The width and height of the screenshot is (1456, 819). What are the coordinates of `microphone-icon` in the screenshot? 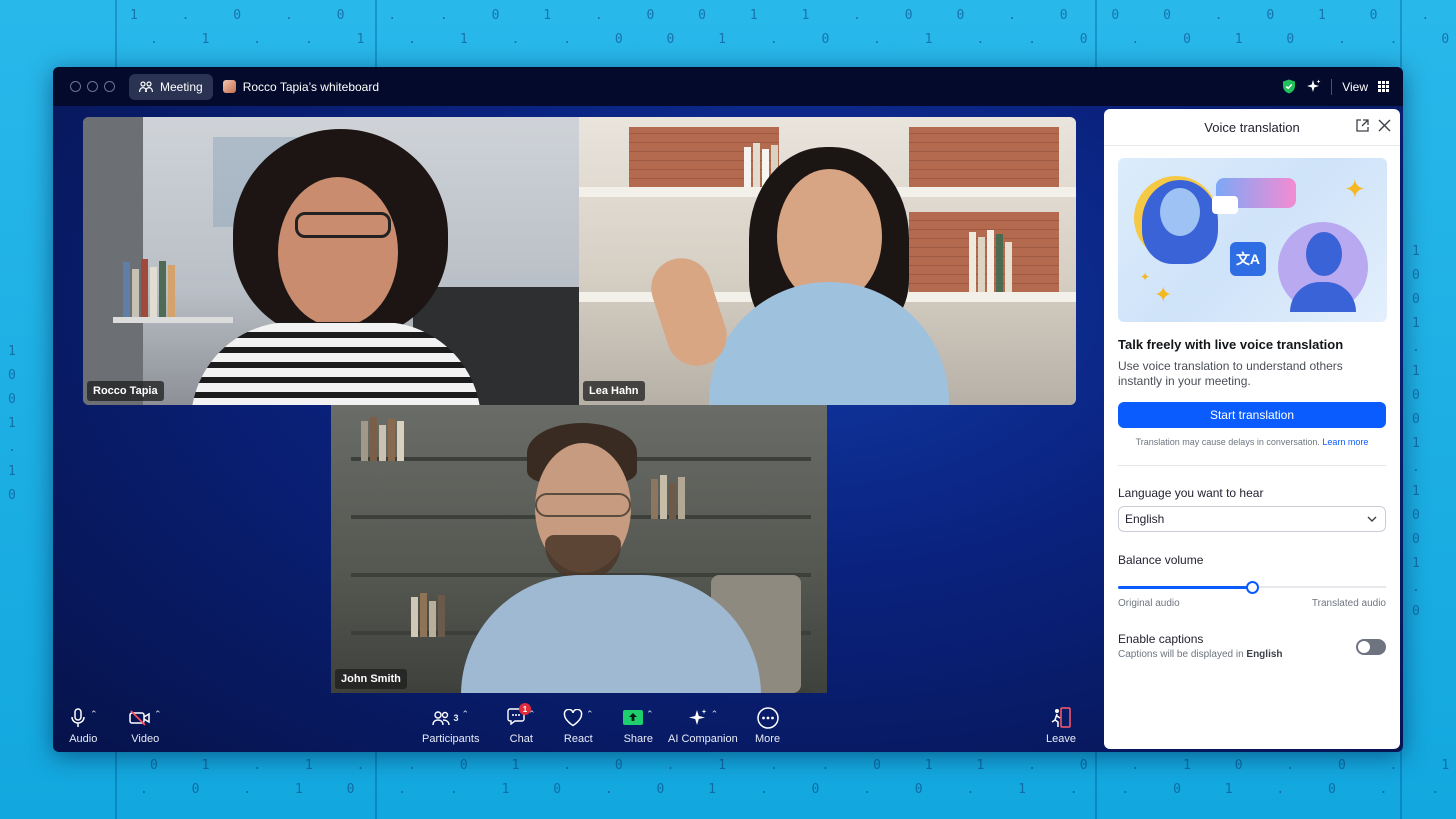 It's located at (78, 717).